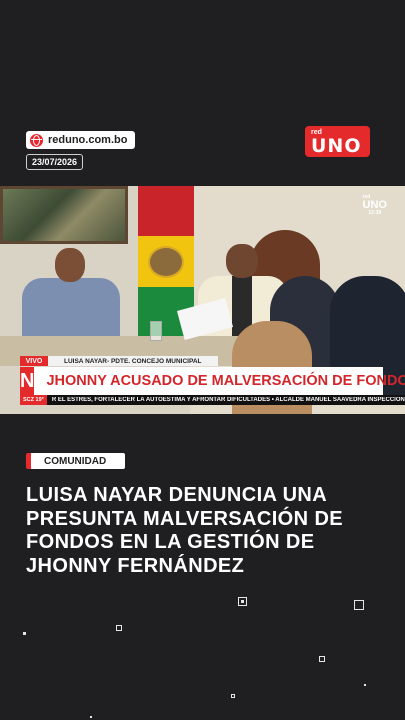 This screenshot has width=405, height=720. Describe the element at coordinates (225, 381) in the screenshot. I see `video-headline: JHONNY ACUSADO DE MALVERSACIÓN DE FONDOS` at that location.